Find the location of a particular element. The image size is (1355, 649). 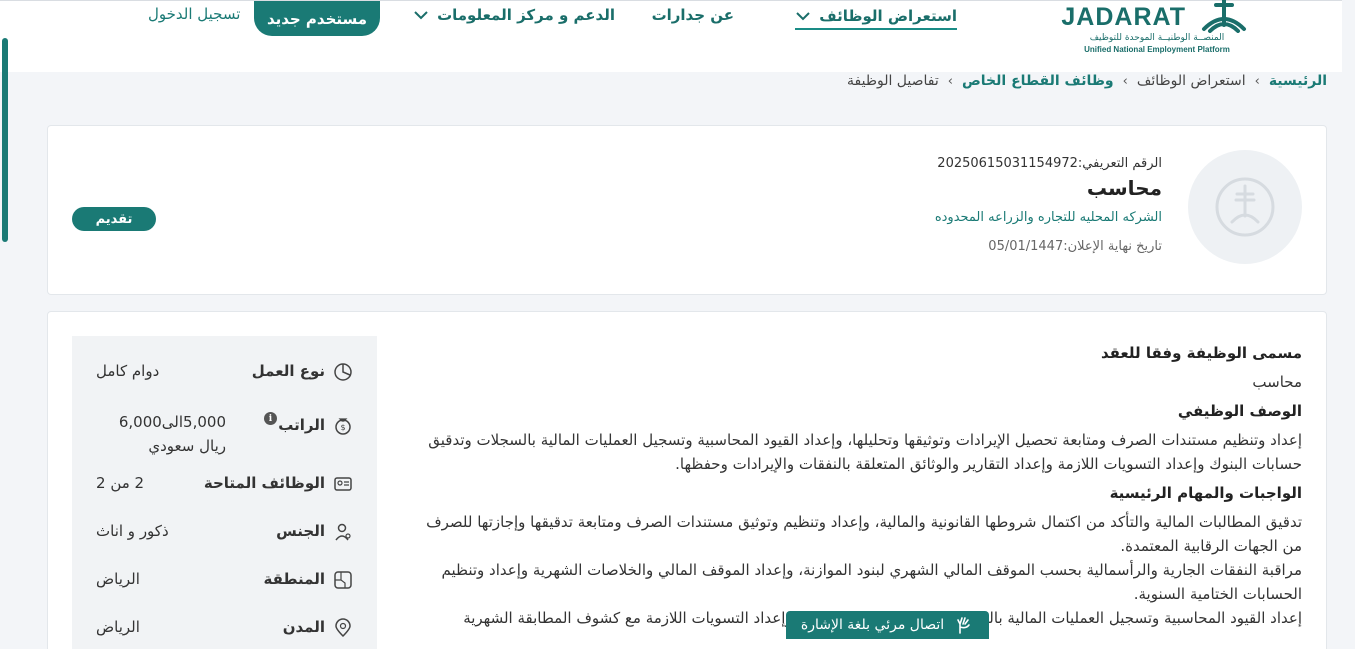

breadcrumb-home: الرئيسية is located at coordinates (1298, 81).